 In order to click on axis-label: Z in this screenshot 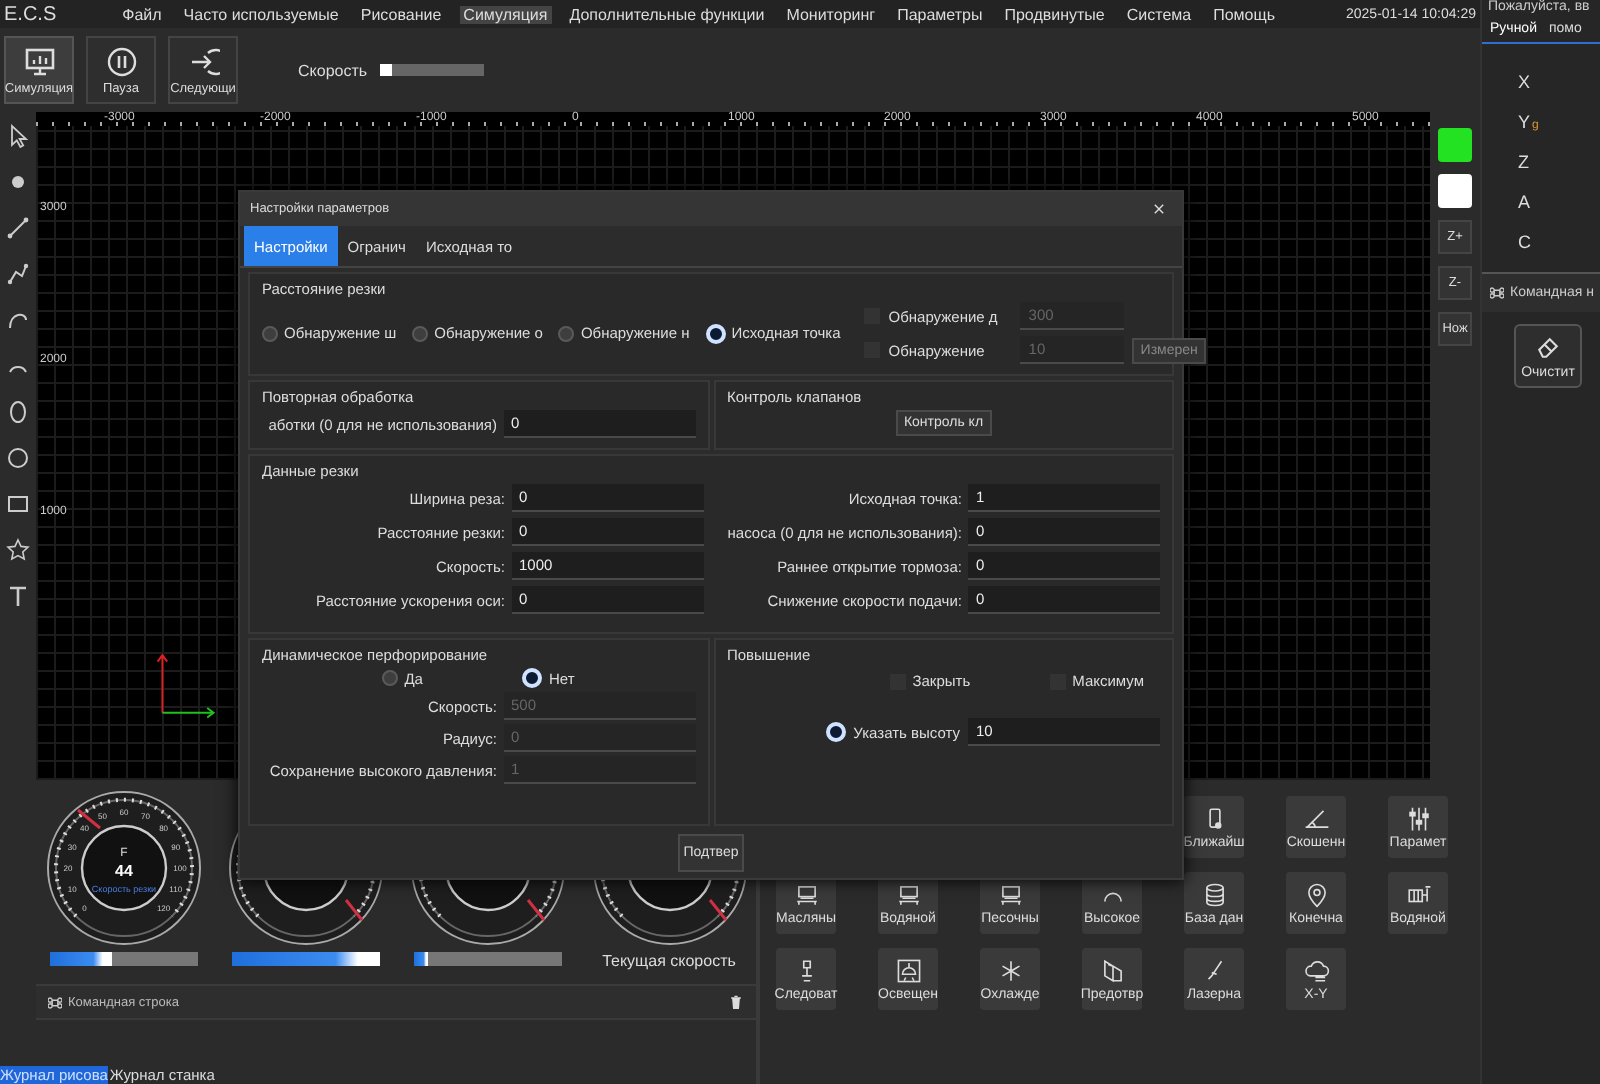, I will do `click(1523, 162)`.